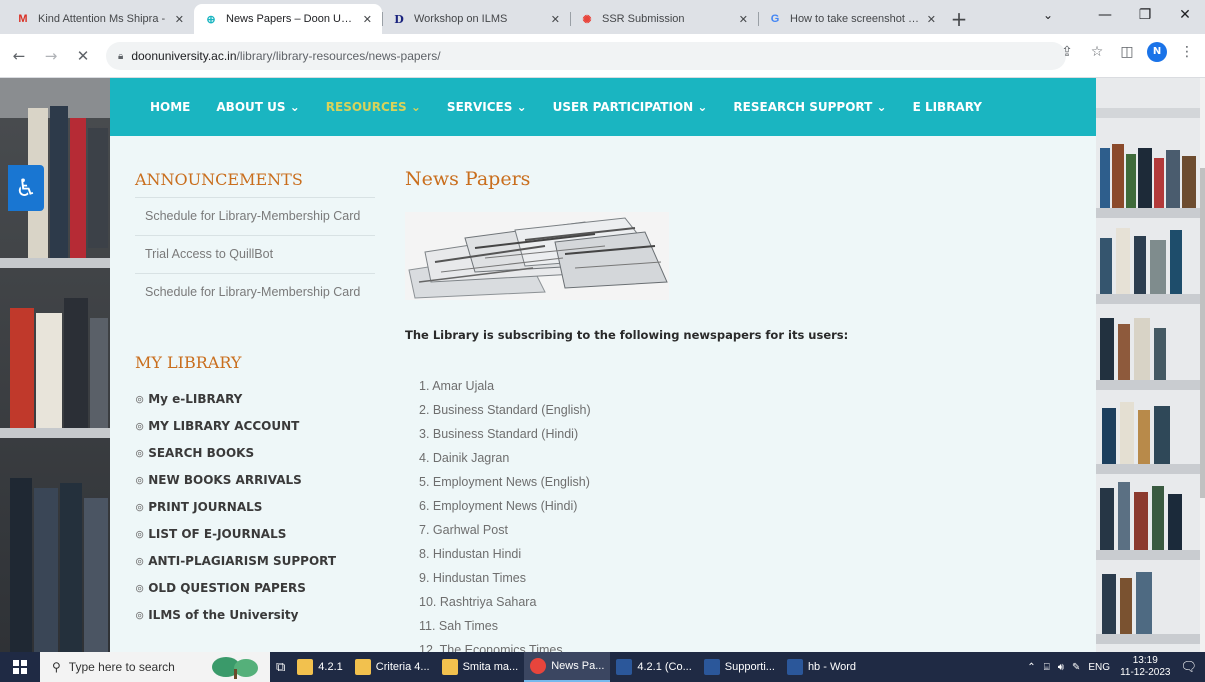 The width and height of the screenshot is (1205, 682). I want to click on list-item: 11. Sah Times, so click(458, 626).